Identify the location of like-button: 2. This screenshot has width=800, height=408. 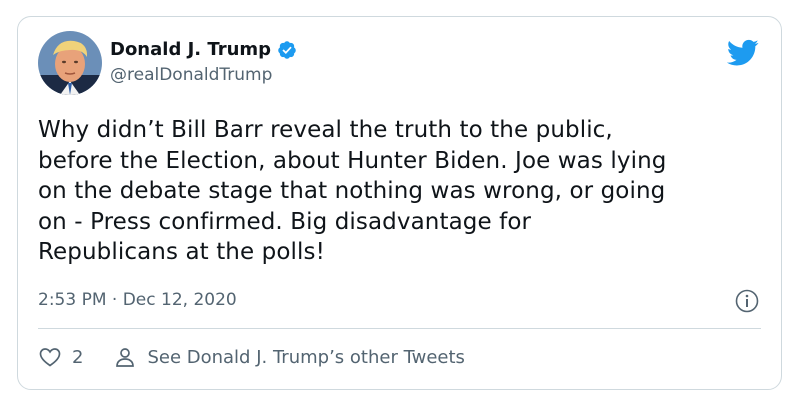
(60, 357).